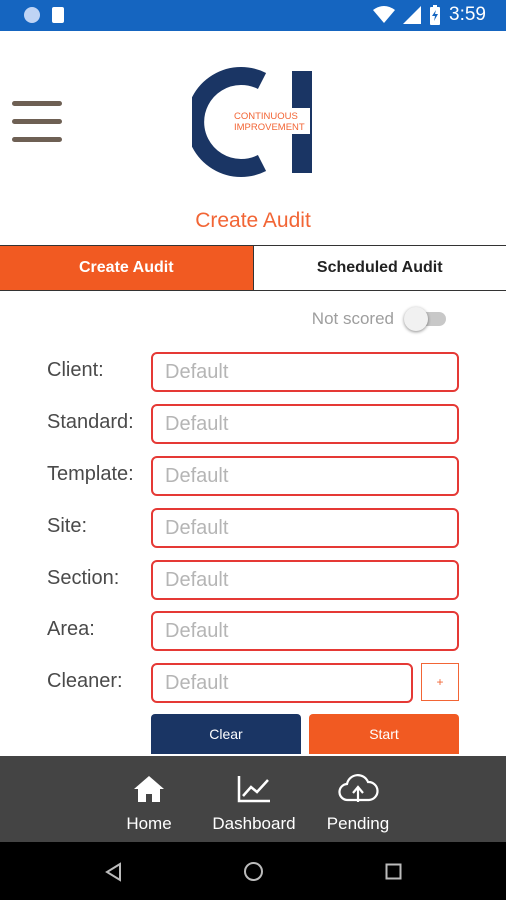  I want to click on site-select: Default, so click(305, 528).